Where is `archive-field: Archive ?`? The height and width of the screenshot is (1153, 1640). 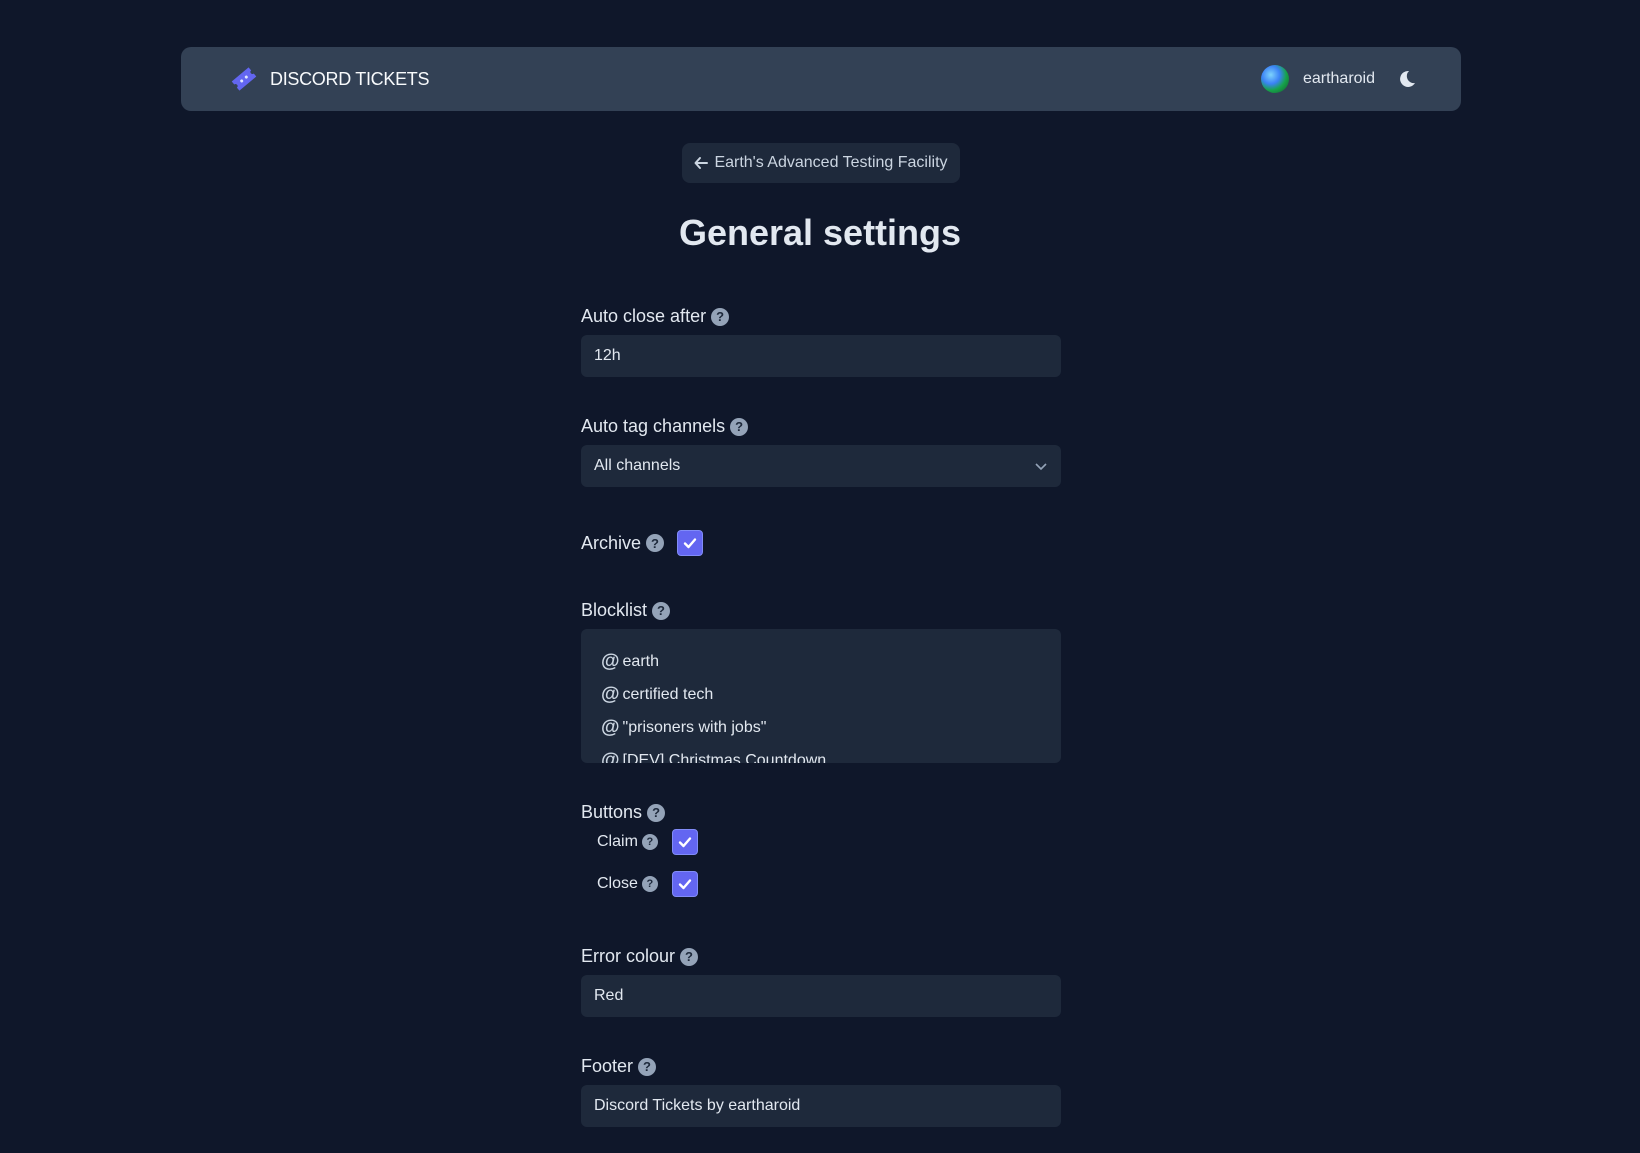
archive-field: Archive ? is located at coordinates (821, 543).